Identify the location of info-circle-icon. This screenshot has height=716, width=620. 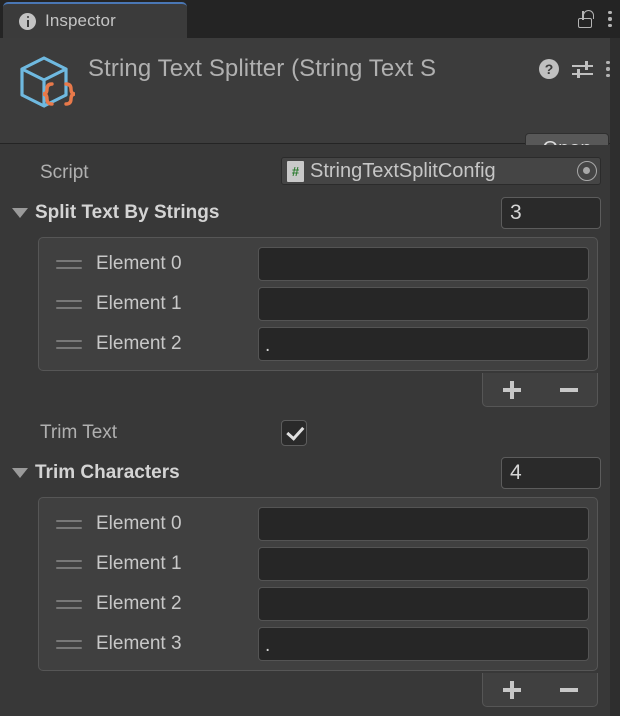
(27, 21).